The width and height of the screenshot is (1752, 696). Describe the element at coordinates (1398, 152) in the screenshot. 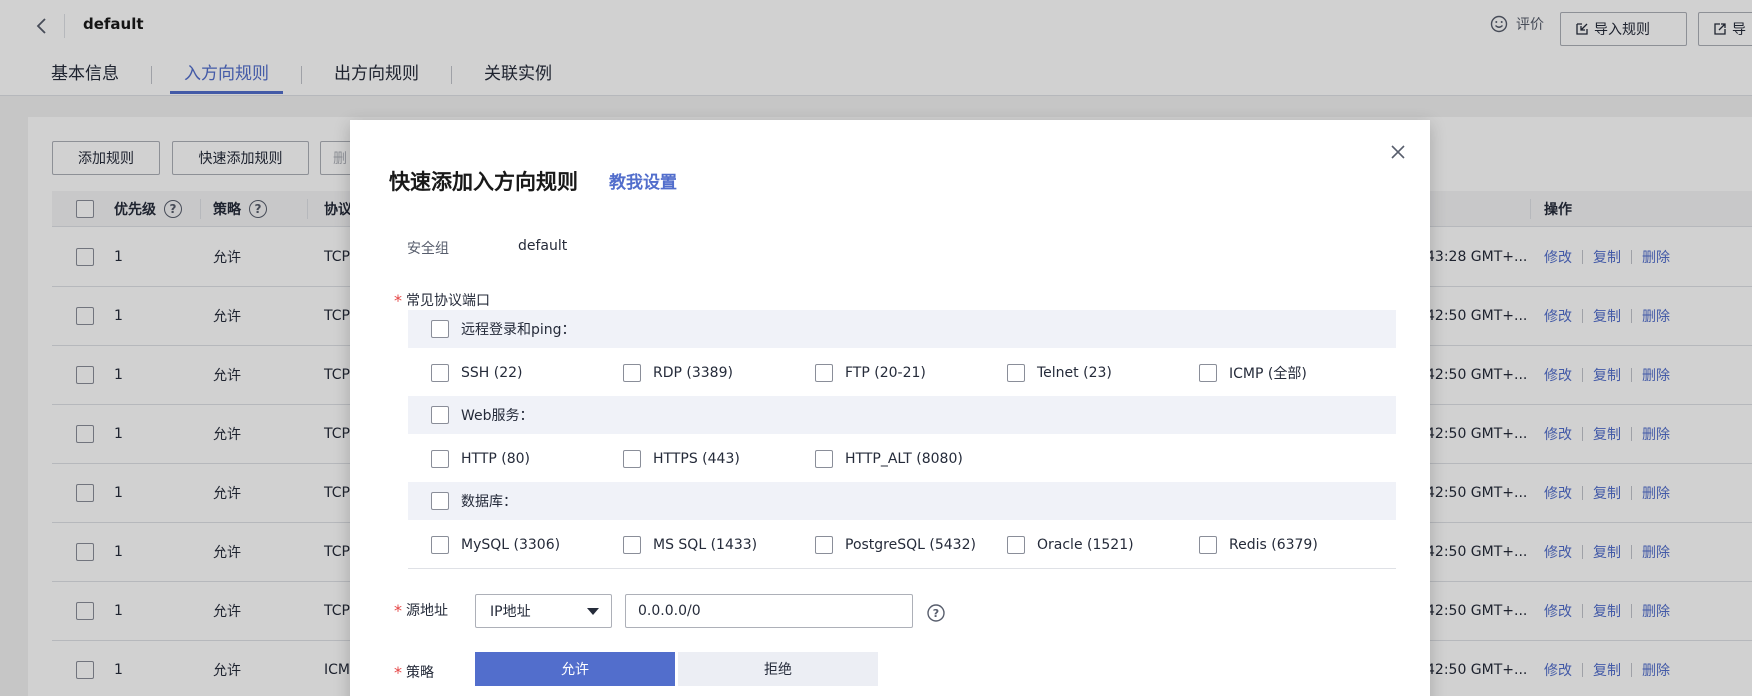

I see `close-icon` at that location.